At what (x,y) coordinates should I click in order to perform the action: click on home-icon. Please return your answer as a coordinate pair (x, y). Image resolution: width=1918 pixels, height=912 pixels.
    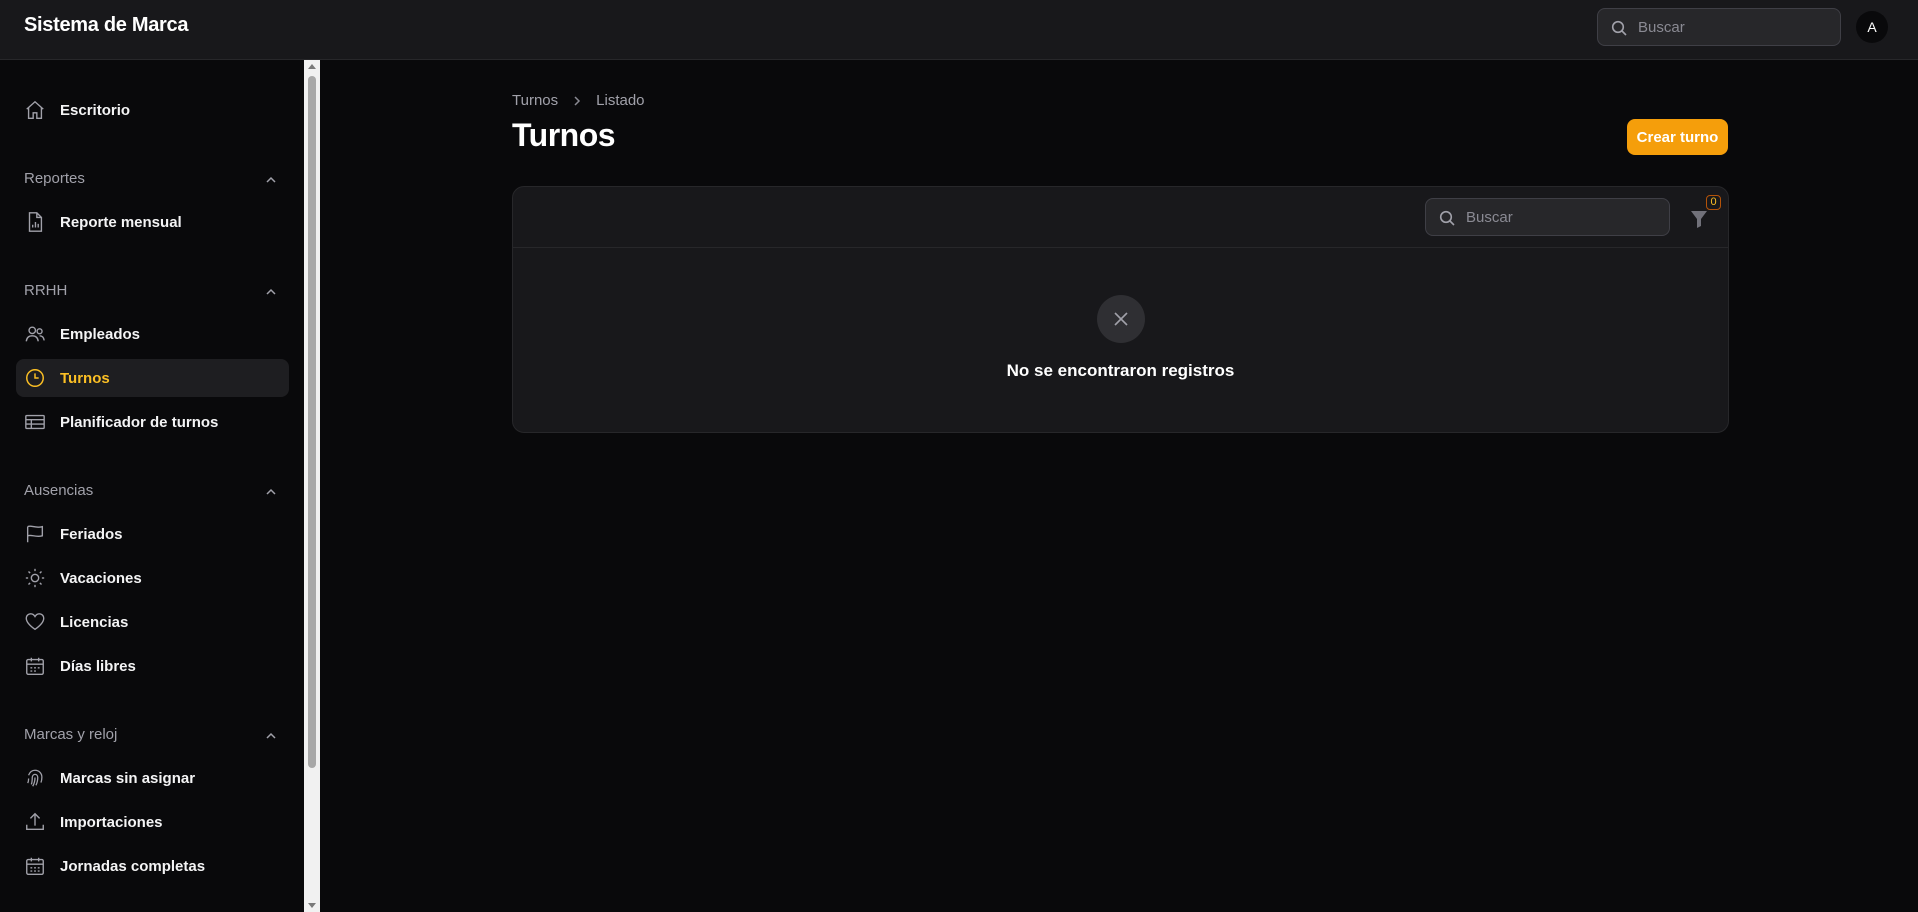
    Looking at the image, I should click on (35, 109).